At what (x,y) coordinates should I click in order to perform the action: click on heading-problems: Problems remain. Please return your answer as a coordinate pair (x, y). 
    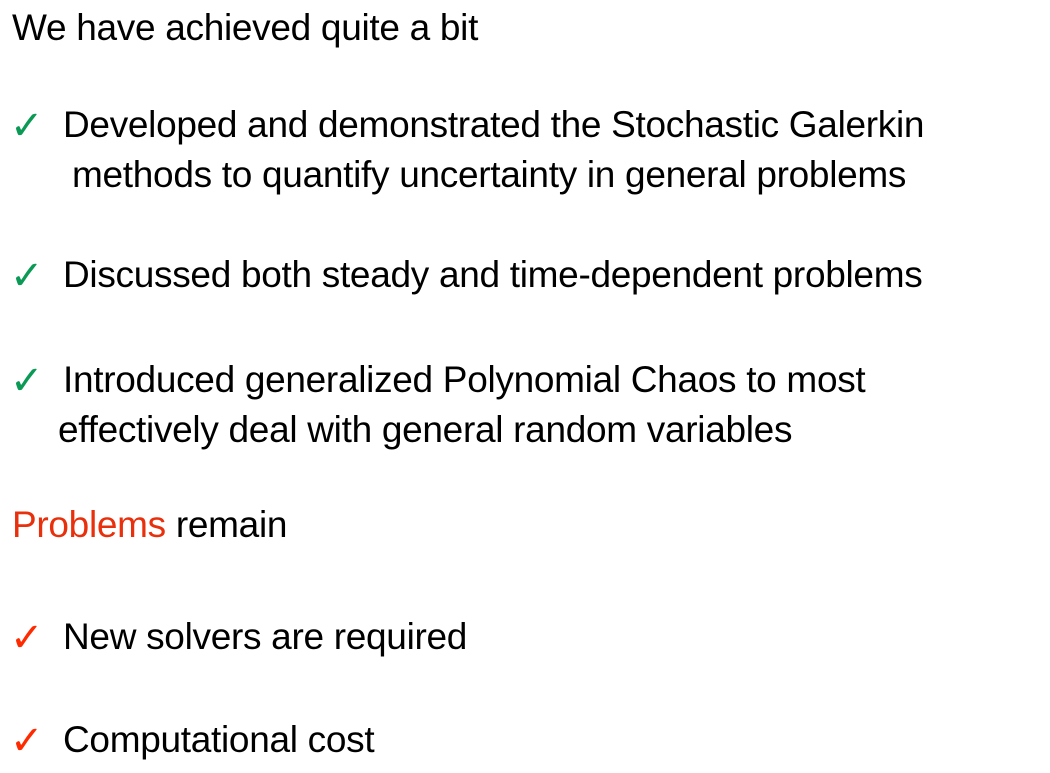
    Looking at the image, I should click on (149, 525).